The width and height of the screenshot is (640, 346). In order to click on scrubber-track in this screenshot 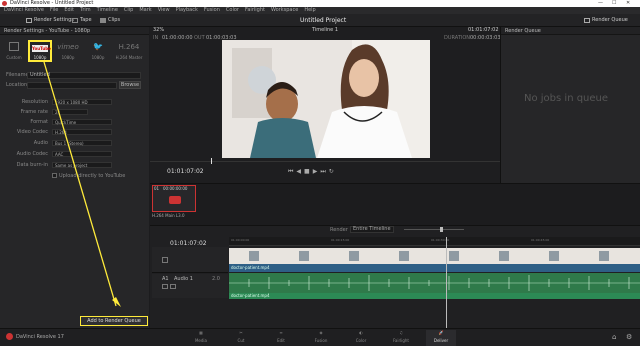, I will do `click(325, 161)`.